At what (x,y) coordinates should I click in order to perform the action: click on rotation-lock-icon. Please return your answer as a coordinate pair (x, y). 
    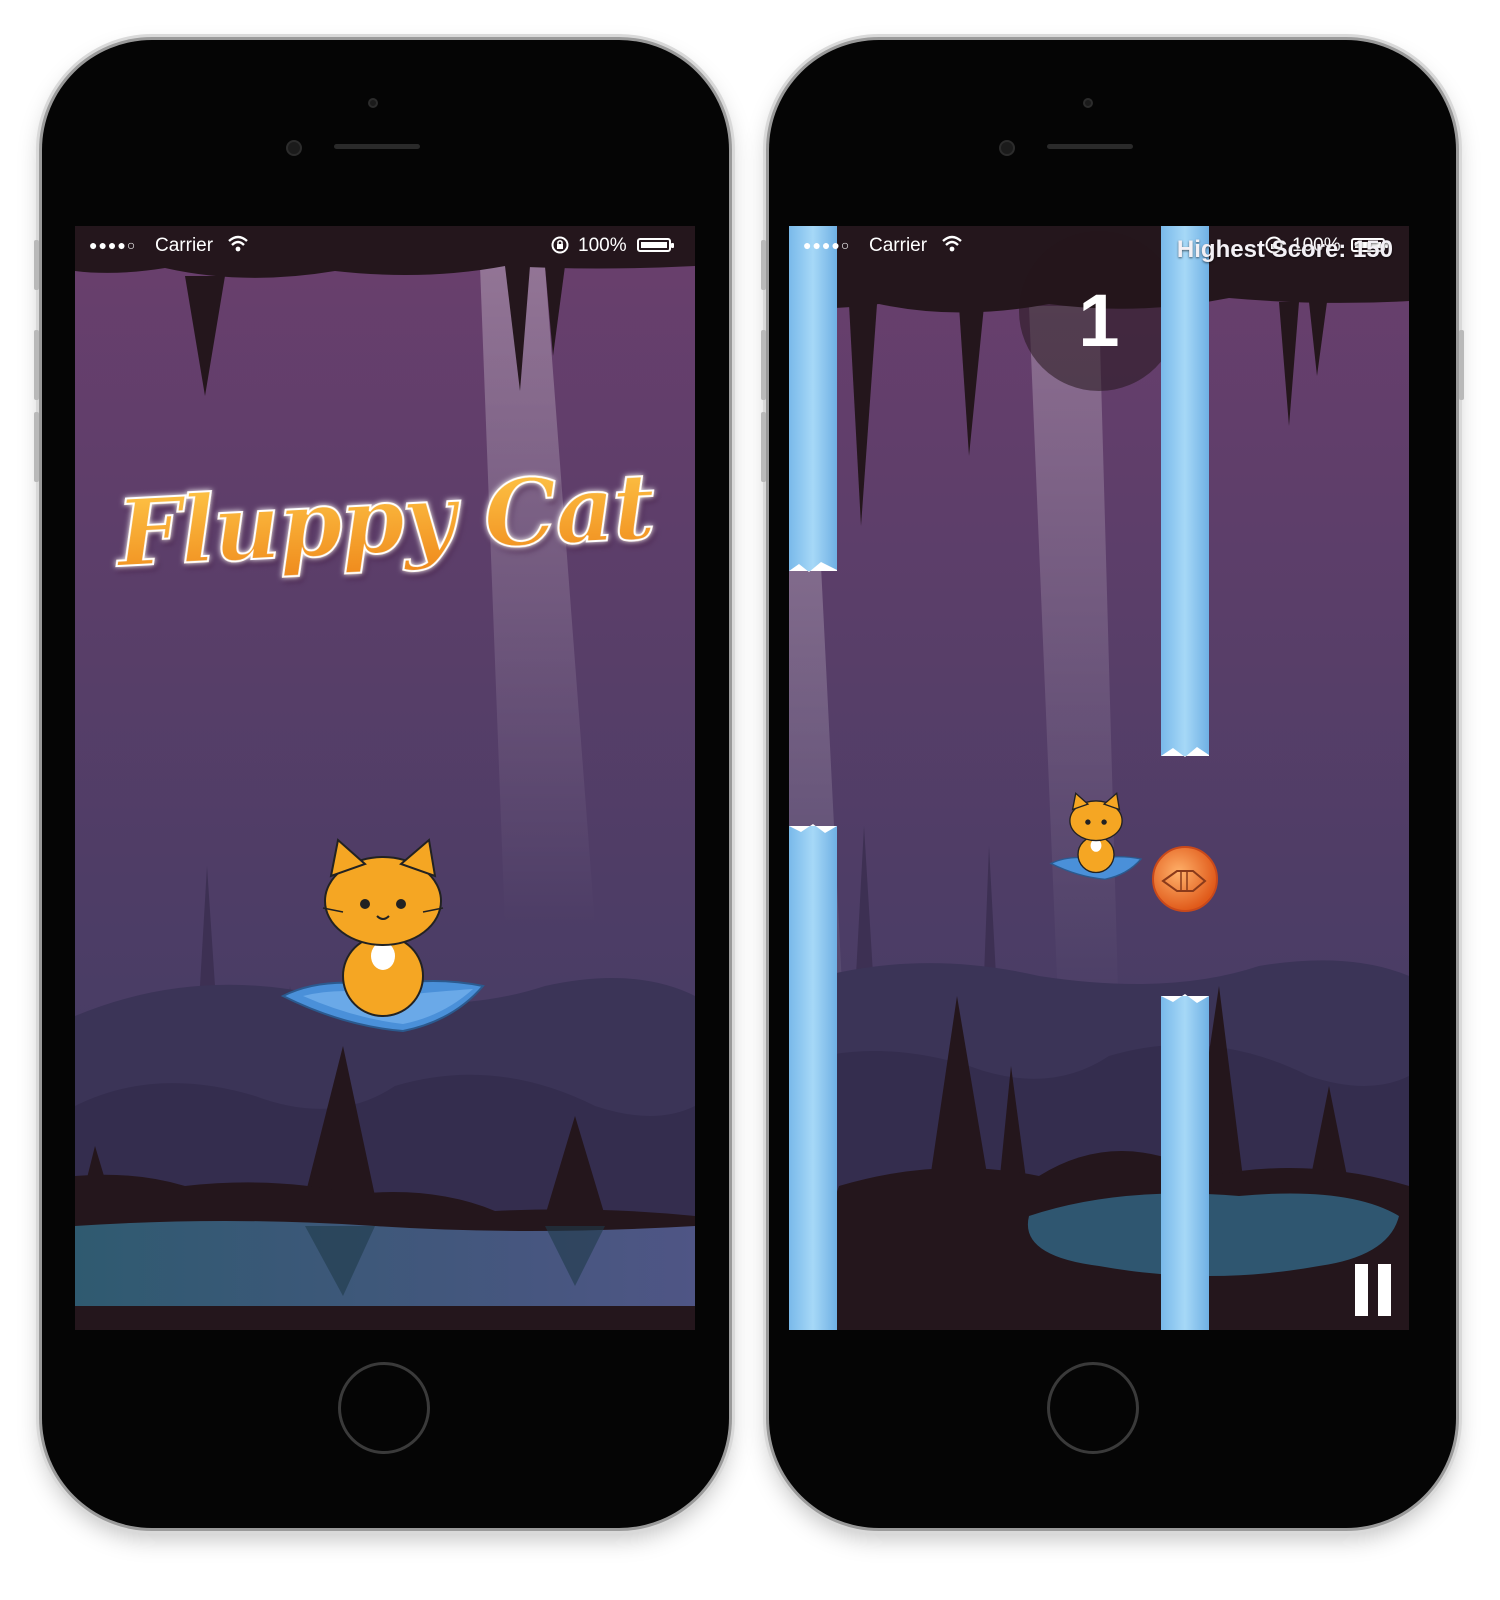
    Looking at the image, I should click on (560, 248).